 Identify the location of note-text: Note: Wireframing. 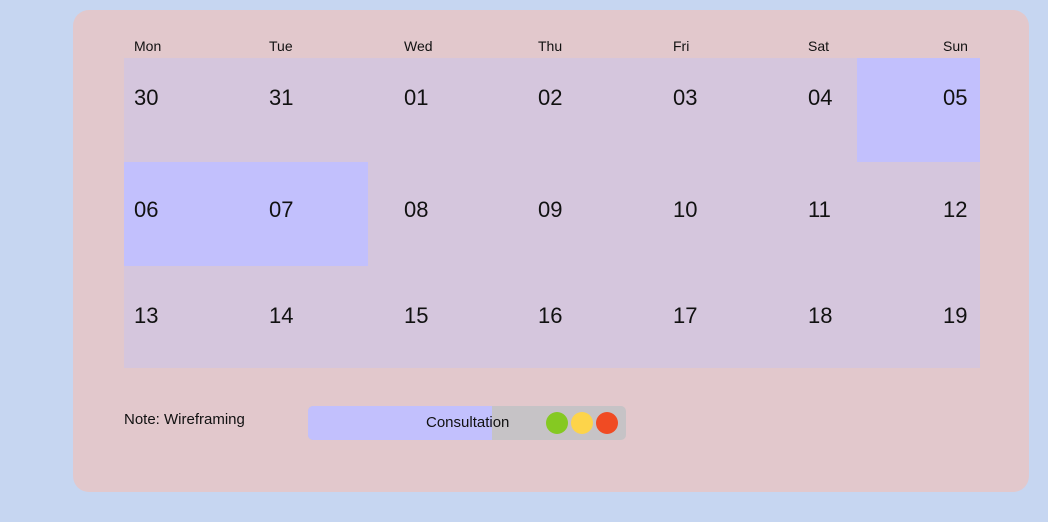
(184, 419).